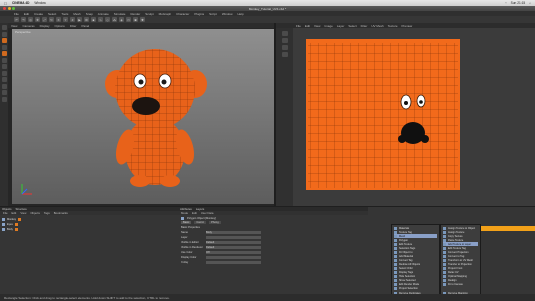 The width and height of the screenshot is (535, 301). I want to click on menu-select: Select, so click(52, 14).